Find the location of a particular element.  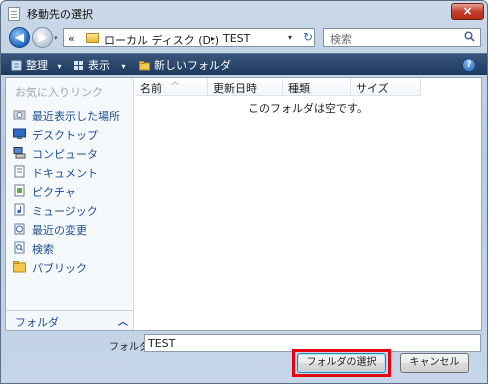

sidebar-item-documents: ドキュメント is located at coordinates (72, 172).